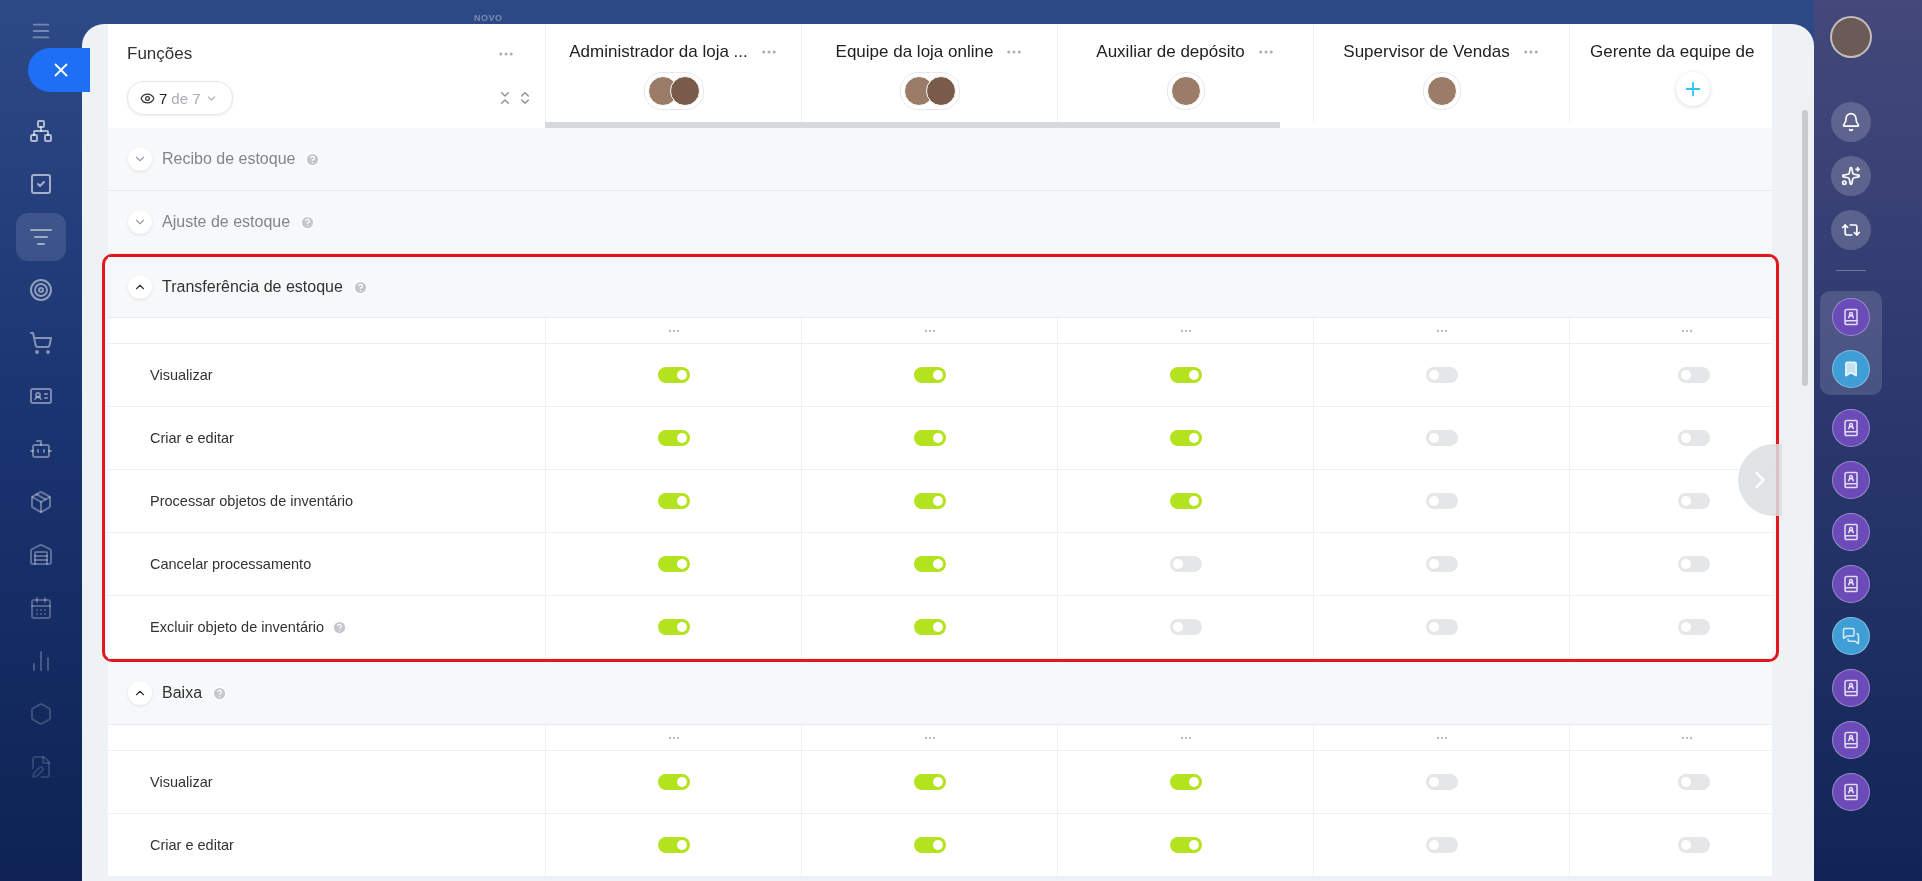  Describe the element at coordinates (226, 222) in the screenshot. I see `section-title: Ajuste de estoque` at that location.